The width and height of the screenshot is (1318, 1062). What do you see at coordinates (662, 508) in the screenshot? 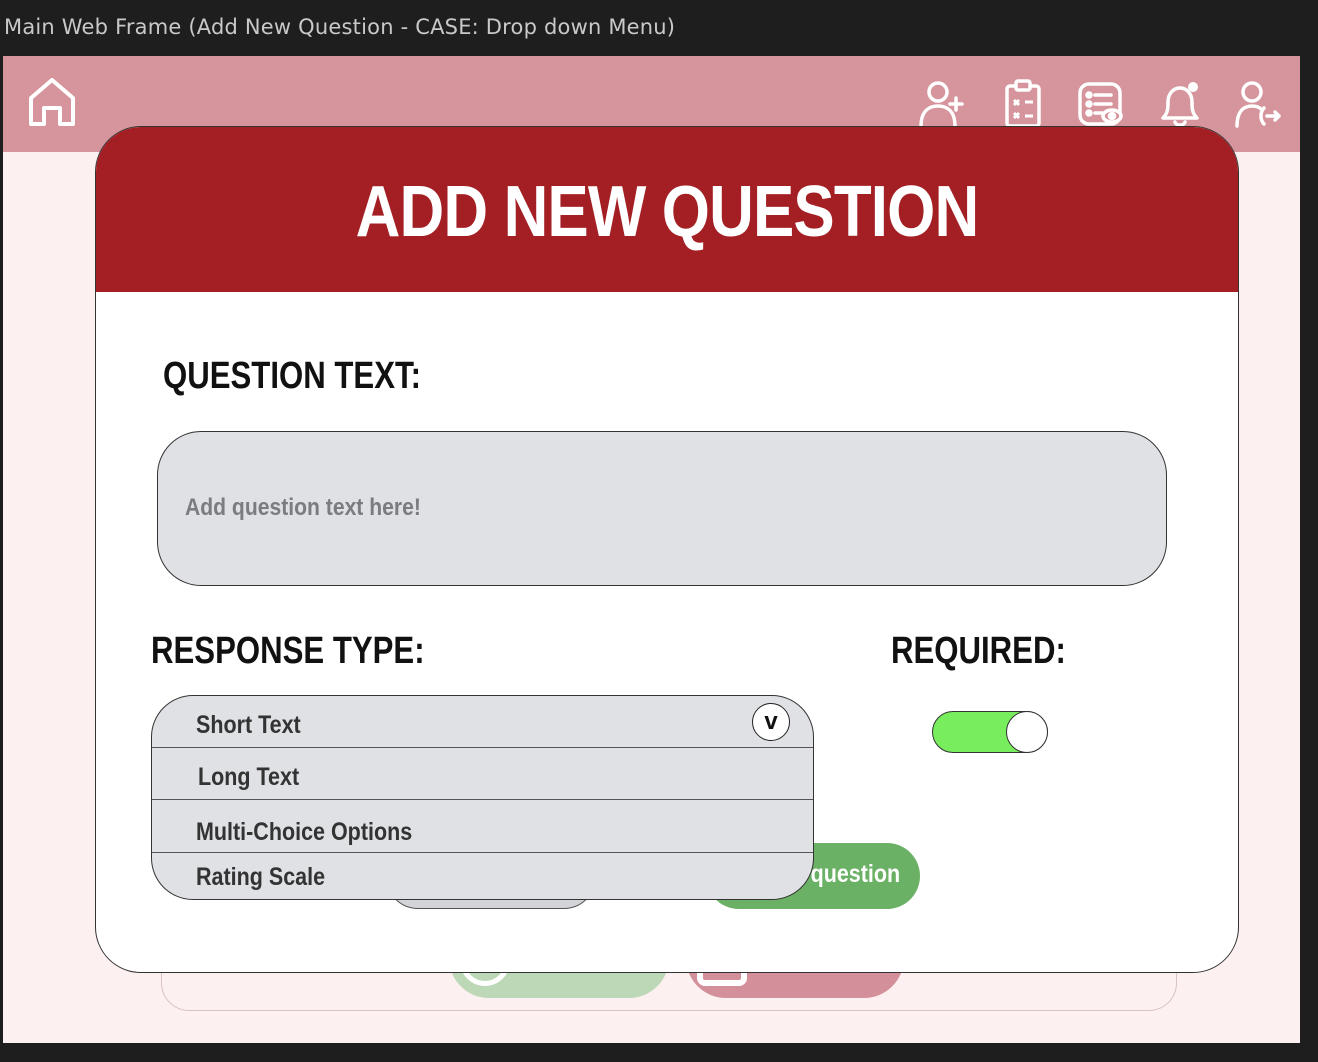
I see `question-text-input: Add question text here!` at bounding box center [662, 508].